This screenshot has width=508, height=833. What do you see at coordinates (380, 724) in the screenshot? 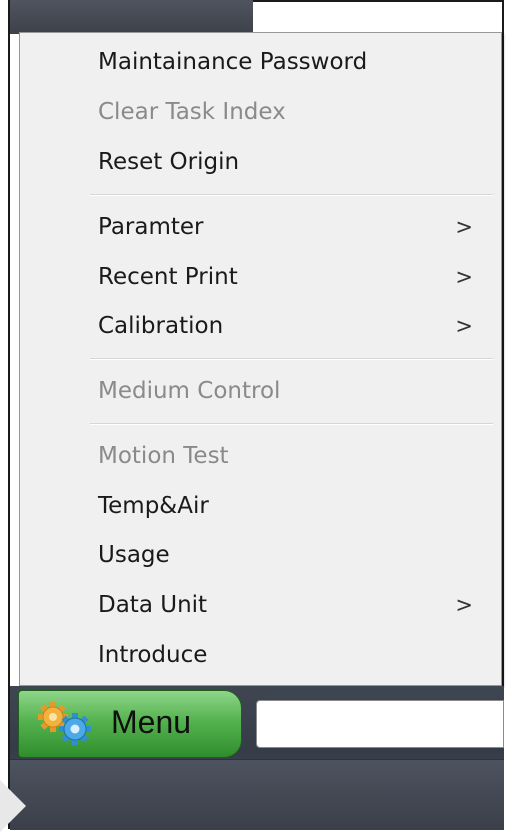
I see `taskbar-input` at bounding box center [380, 724].